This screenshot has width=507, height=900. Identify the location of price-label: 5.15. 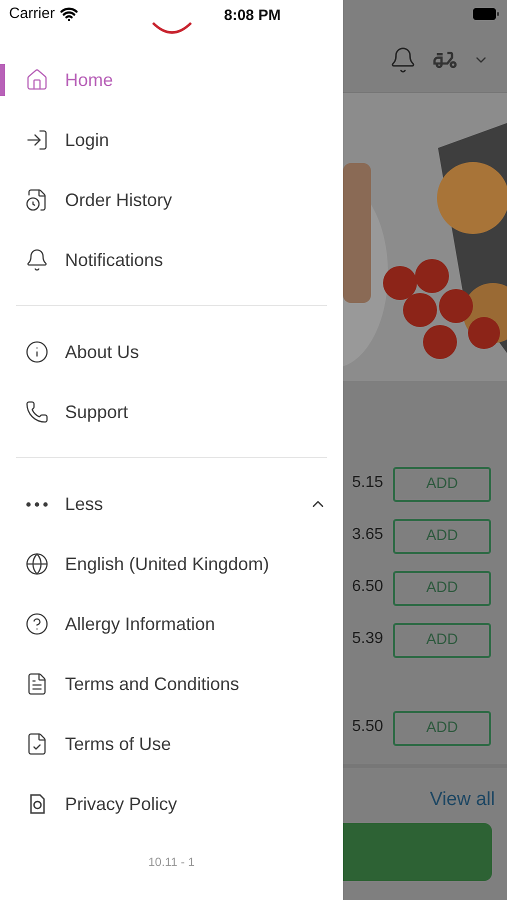
(368, 483).